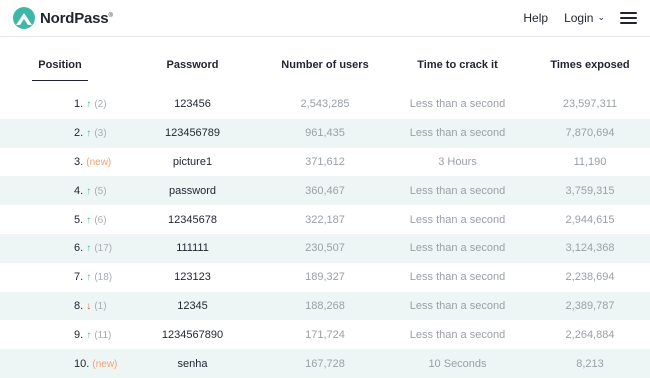 The height and width of the screenshot is (378, 650). I want to click on password-cell: 123456789, so click(192, 133).